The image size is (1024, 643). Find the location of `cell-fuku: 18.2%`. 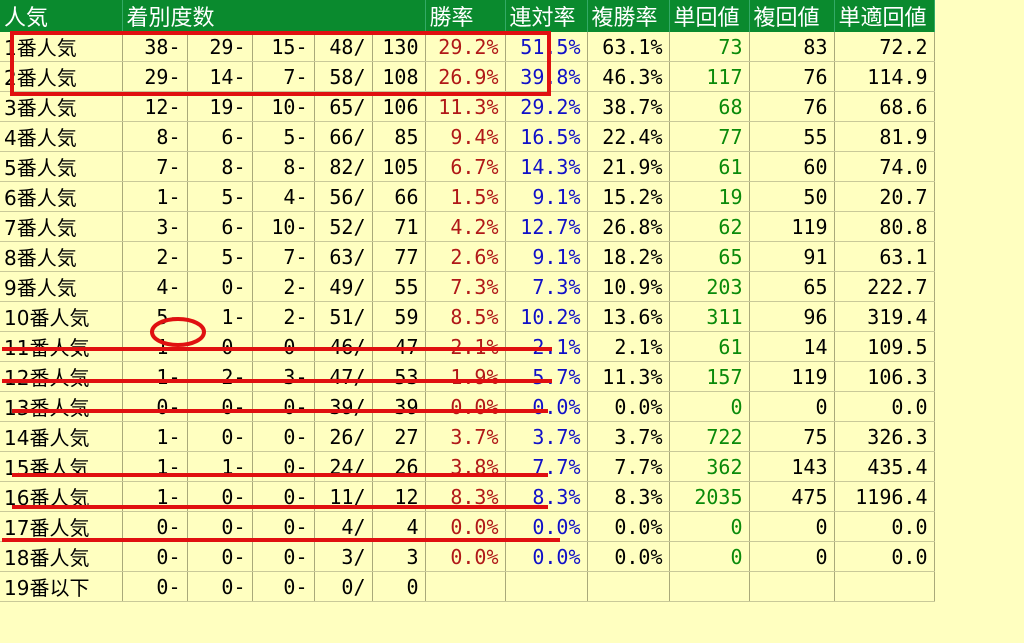

cell-fuku: 18.2% is located at coordinates (628, 256).